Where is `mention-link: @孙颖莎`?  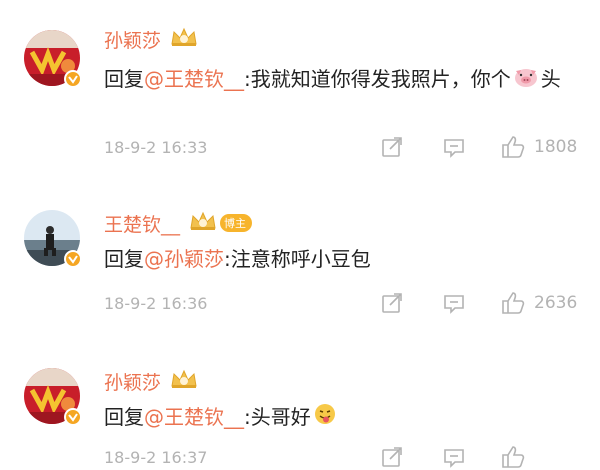
mention-link: @孙颖莎 is located at coordinates (184, 259).